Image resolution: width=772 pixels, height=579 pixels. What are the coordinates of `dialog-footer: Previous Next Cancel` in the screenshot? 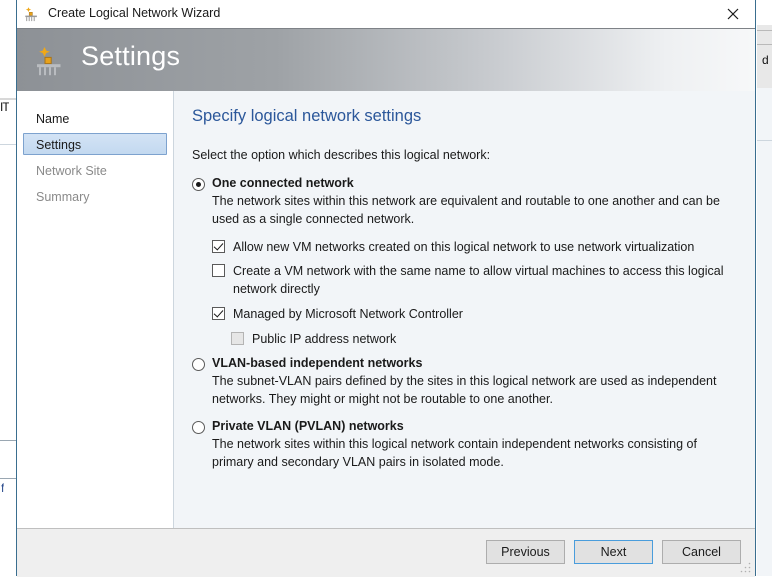 It's located at (386, 552).